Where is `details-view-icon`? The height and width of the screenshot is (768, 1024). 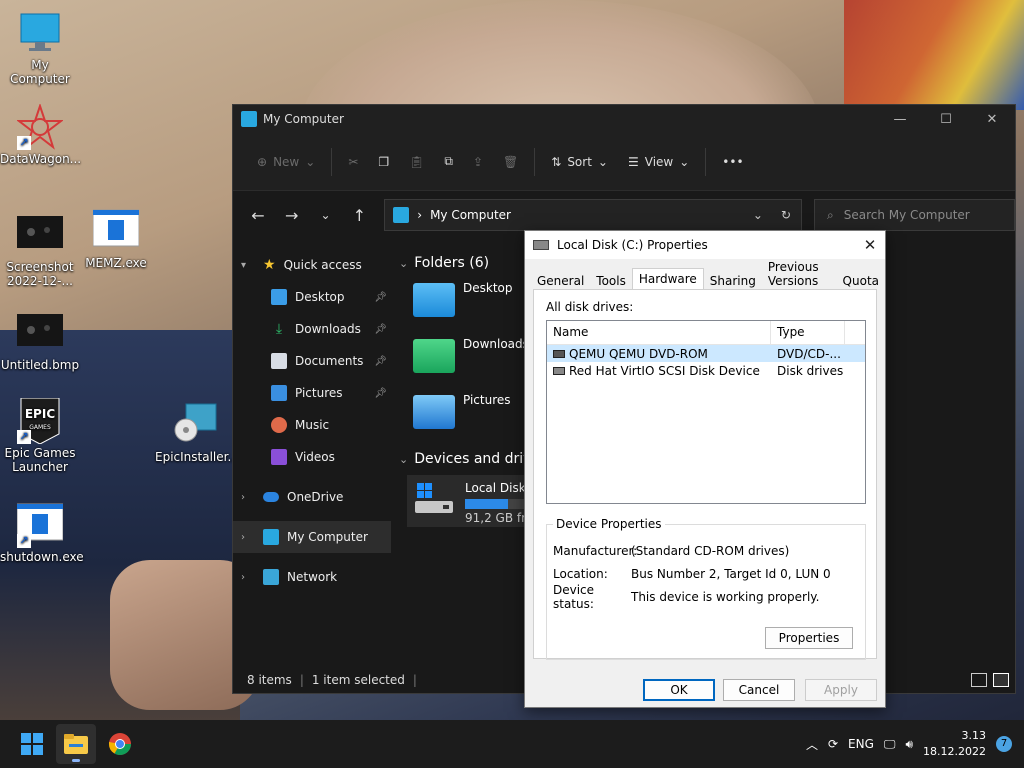
details-view-icon is located at coordinates (979, 680).